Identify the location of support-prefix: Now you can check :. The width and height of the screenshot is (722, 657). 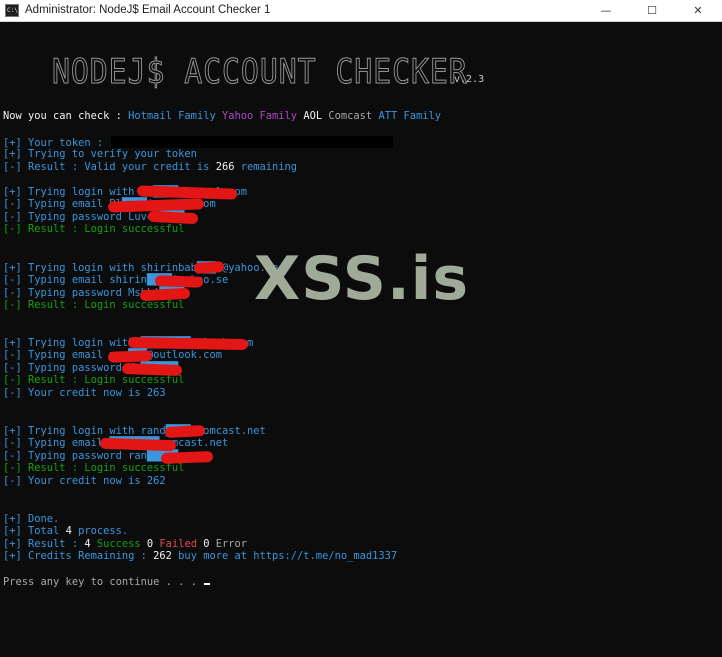
(66, 116).